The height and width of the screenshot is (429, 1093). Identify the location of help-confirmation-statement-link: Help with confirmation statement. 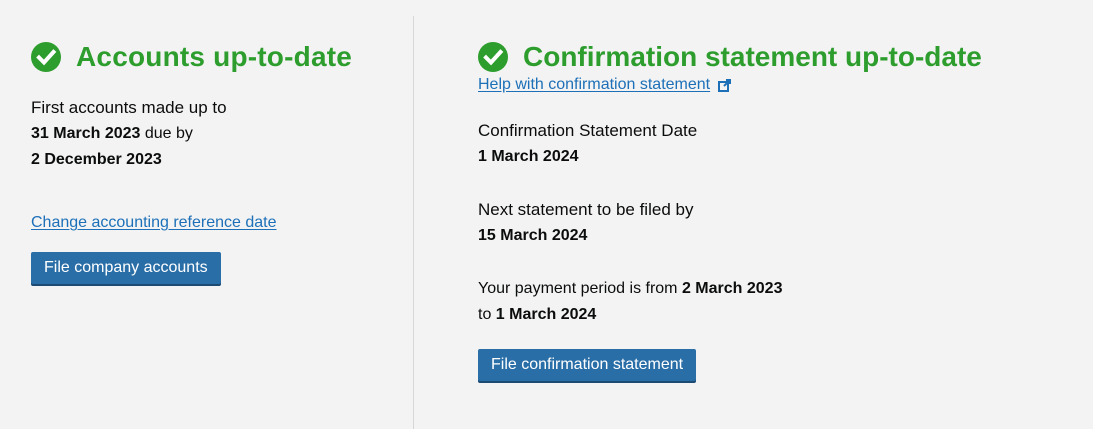
(605, 85).